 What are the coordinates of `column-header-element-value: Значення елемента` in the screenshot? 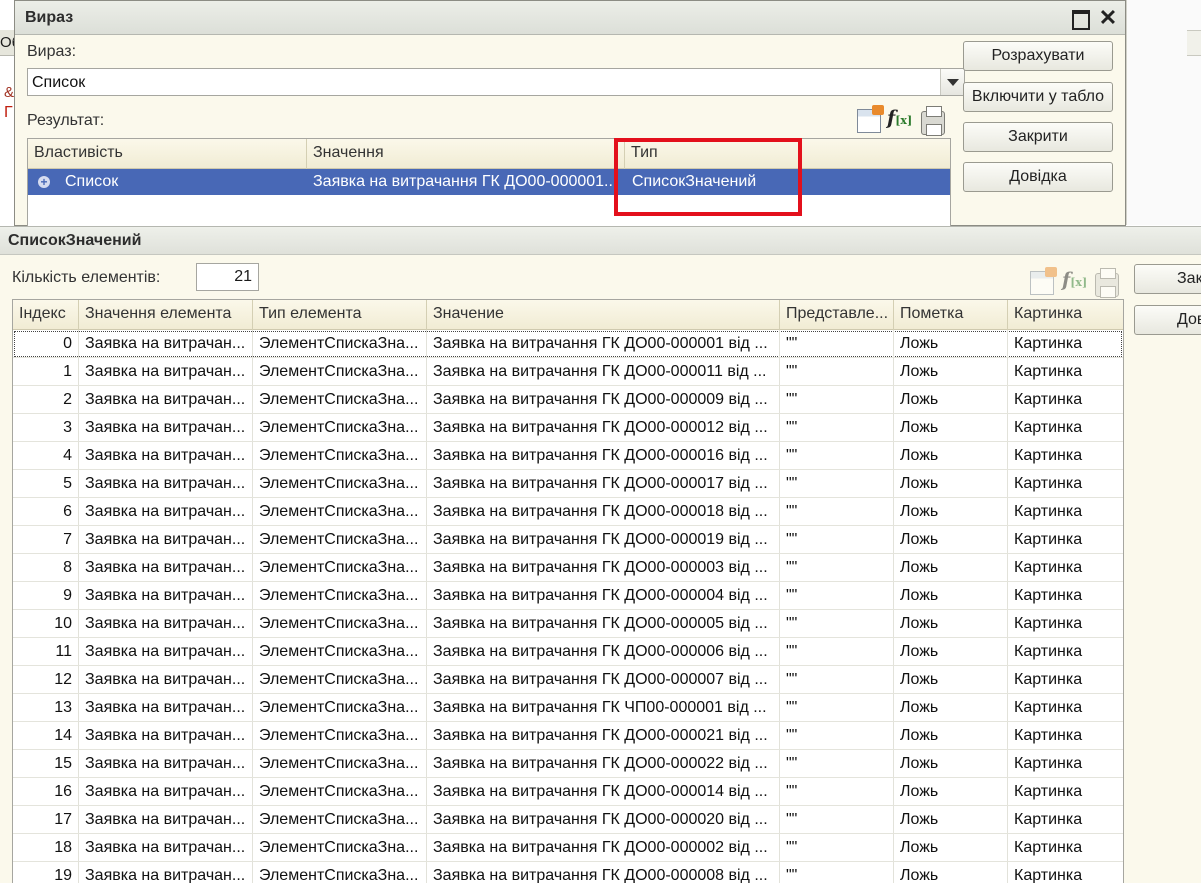 It's located at (166, 315).